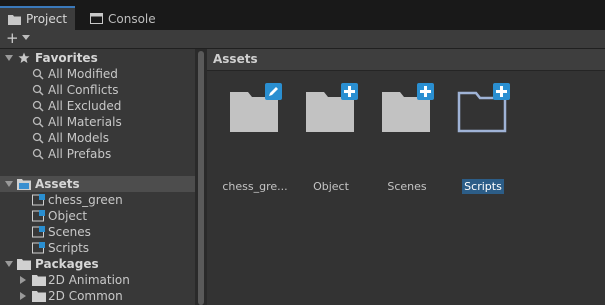 The height and width of the screenshot is (305, 605). What do you see at coordinates (68, 216) in the screenshot?
I see `tree-item-label: Object` at bounding box center [68, 216].